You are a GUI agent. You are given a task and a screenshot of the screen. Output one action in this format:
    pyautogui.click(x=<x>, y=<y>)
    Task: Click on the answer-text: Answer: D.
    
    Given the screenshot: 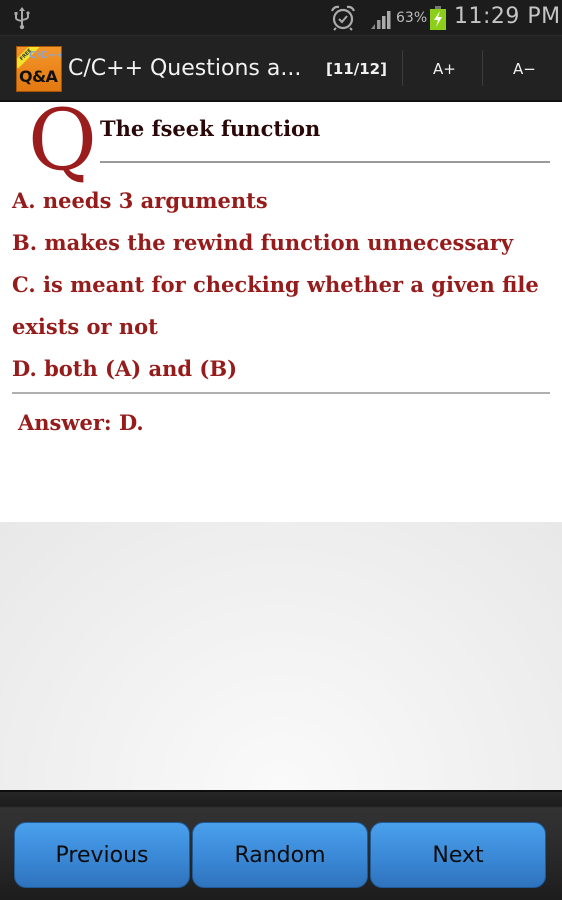 What is the action you would take?
    pyautogui.click(x=81, y=422)
    